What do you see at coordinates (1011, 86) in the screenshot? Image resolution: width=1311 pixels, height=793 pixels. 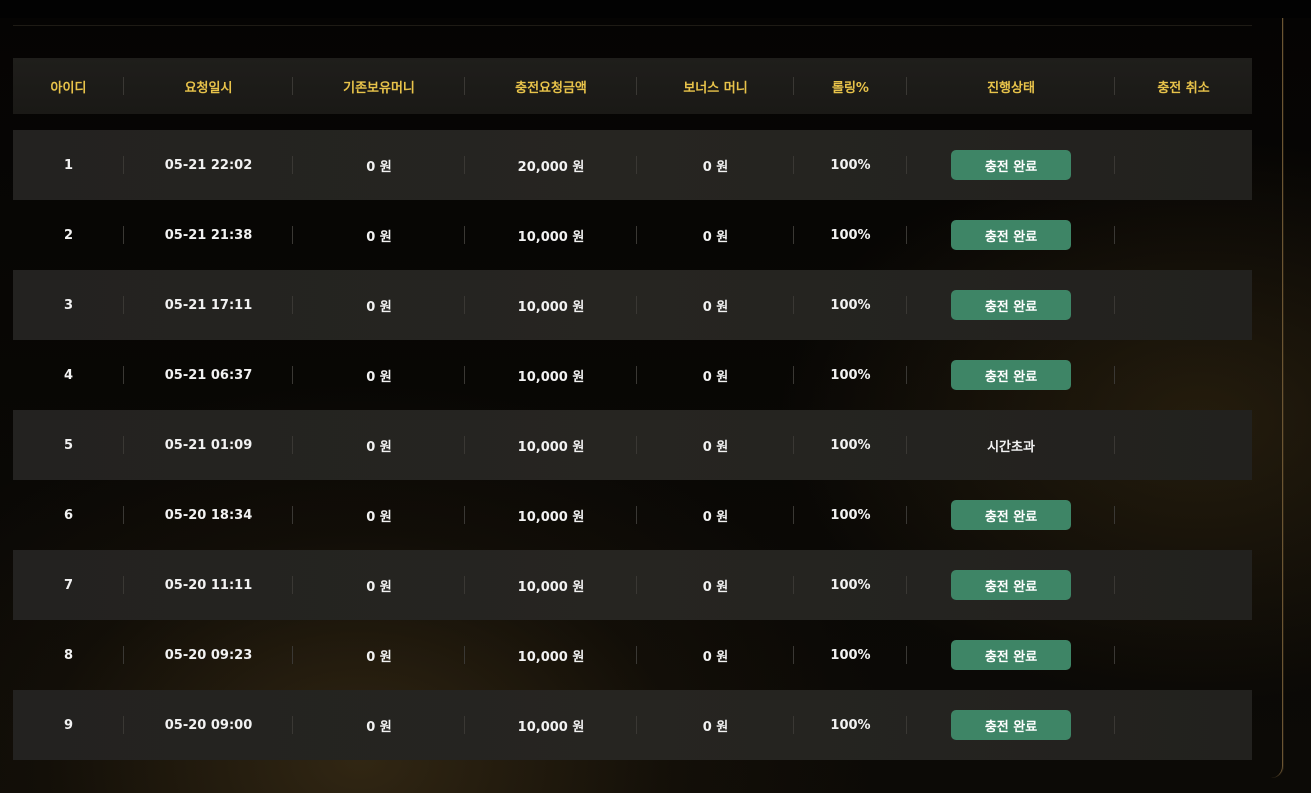 I see `header-status: 진행상태` at bounding box center [1011, 86].